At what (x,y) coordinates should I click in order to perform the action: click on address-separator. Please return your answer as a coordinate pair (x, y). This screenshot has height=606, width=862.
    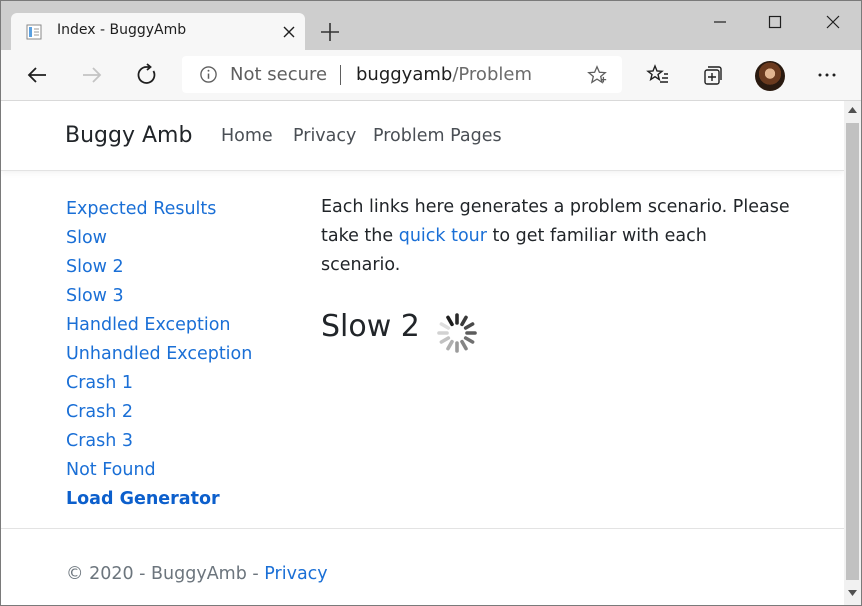
    Looking at the image, I should click on (340, 75).